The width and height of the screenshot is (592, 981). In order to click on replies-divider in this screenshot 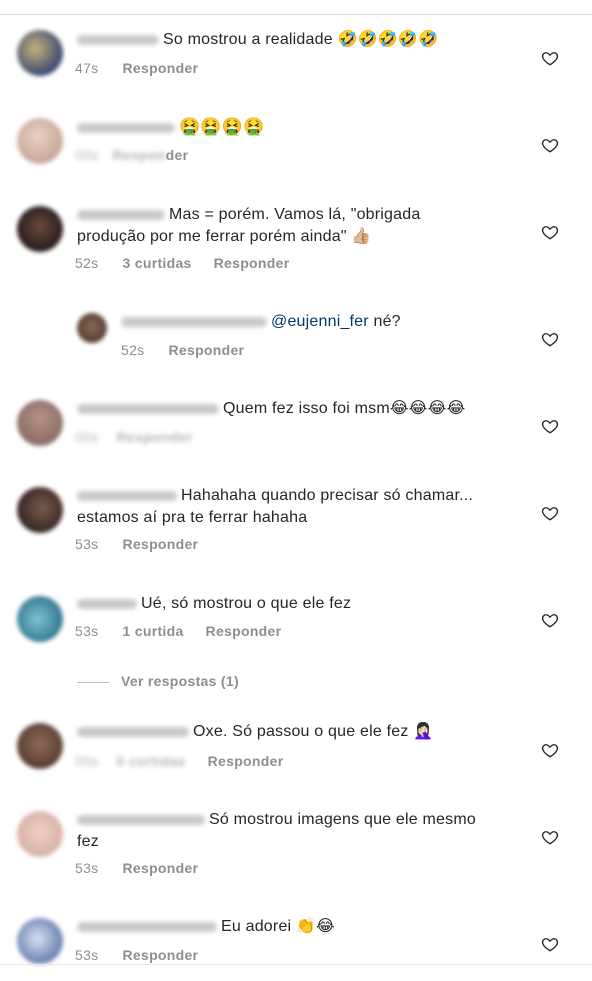, I will do `click(93, 682)`.